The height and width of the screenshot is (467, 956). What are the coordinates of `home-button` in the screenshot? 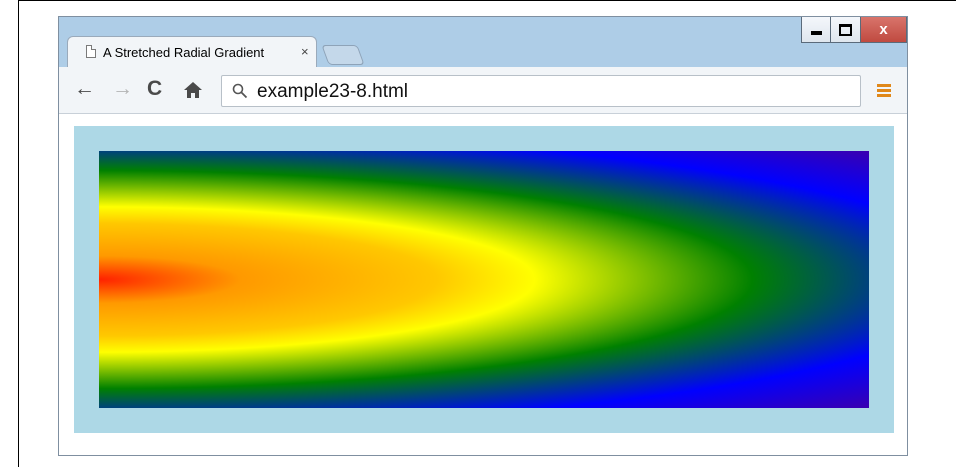 It's located at (193, 90).